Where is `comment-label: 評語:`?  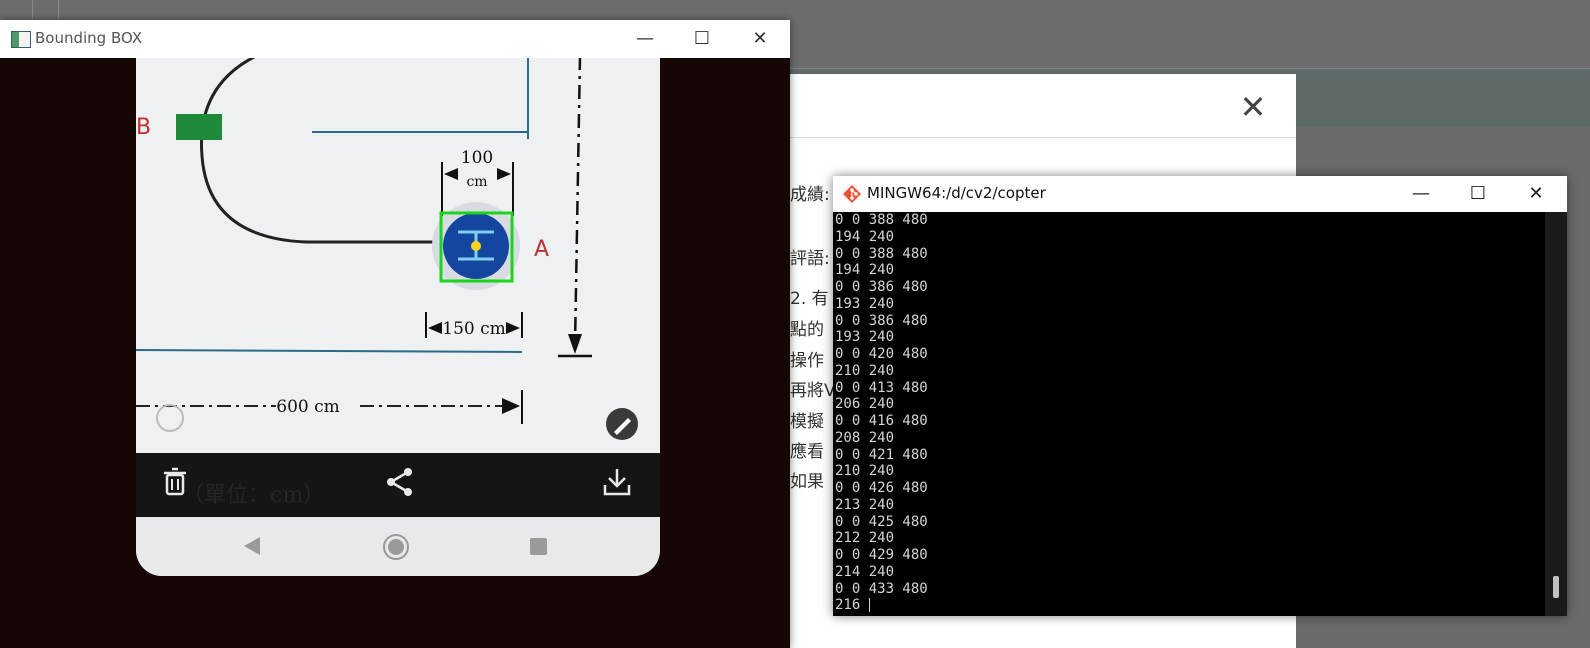
comment-label: 評語: is located at coordinates (810, 259).